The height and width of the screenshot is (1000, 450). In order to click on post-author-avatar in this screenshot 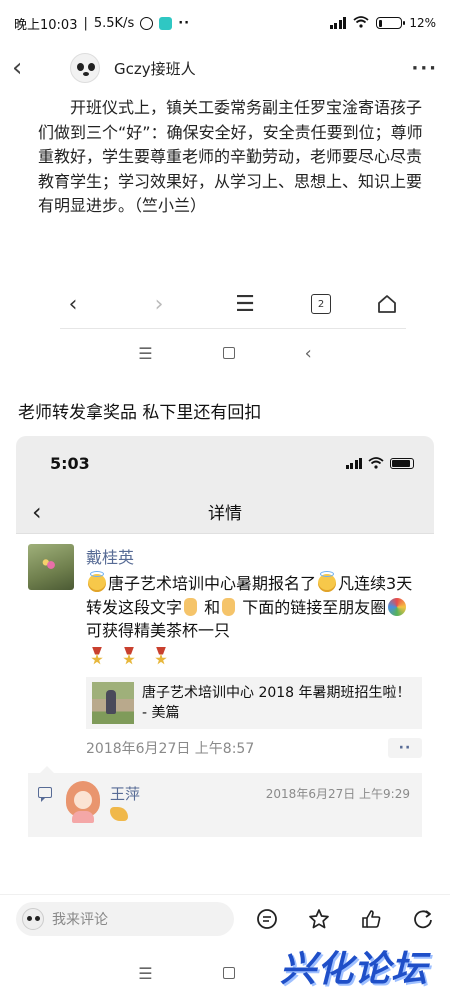, I will do `click(51, 567)`.